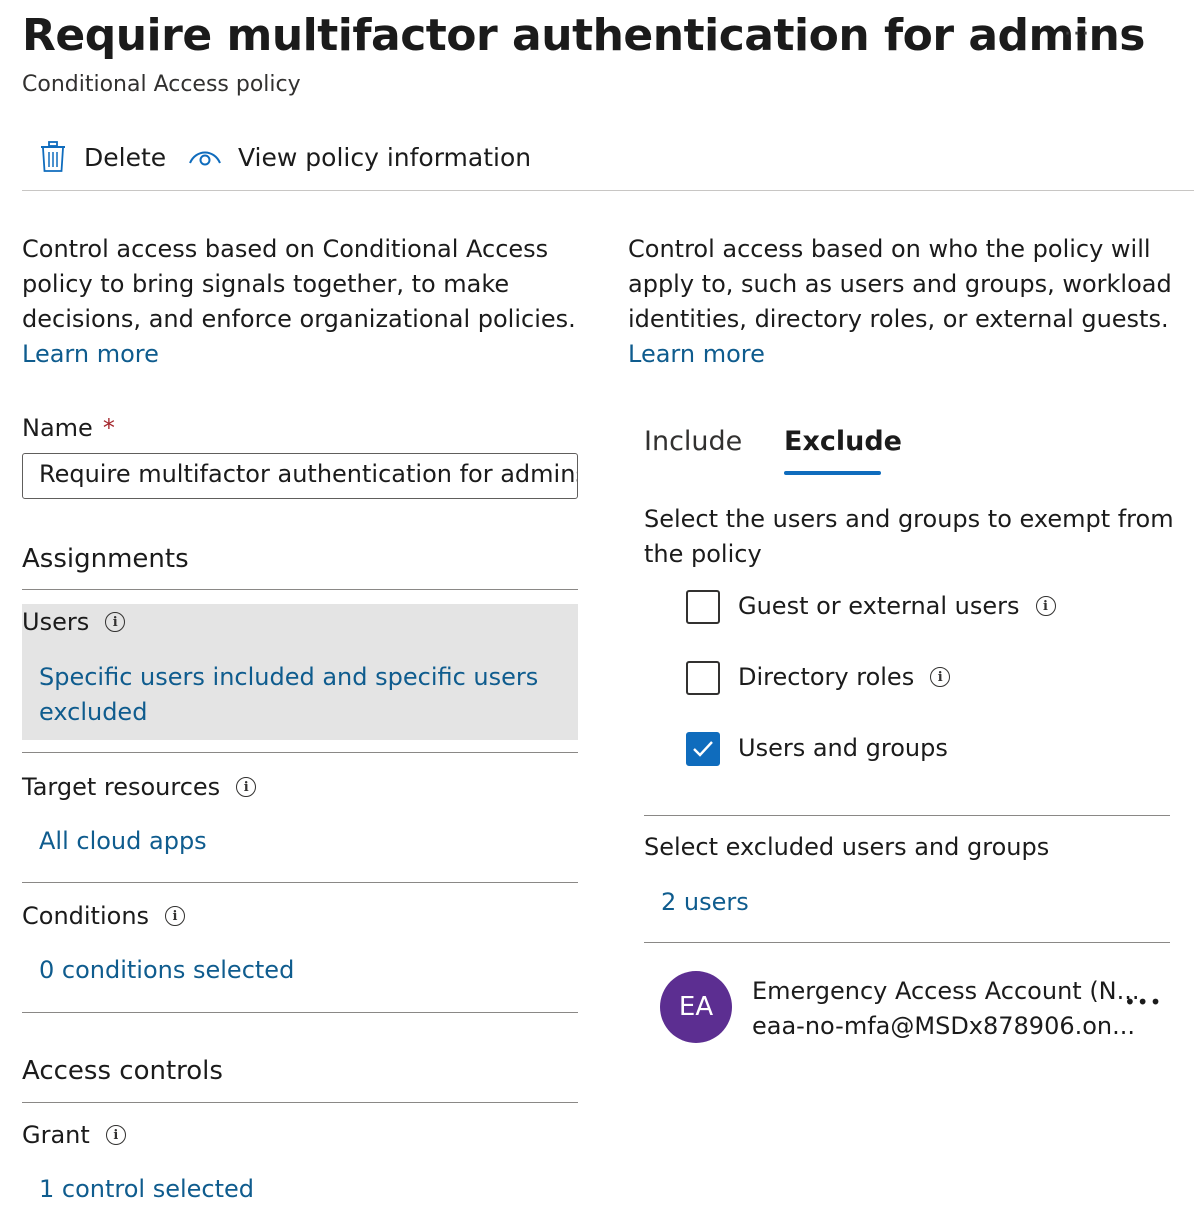 The height and width of the screenshot is (1222, 1200). What do you see at coordinates (385, 157) in the screenshot?
I see `view-policy-info-label: View policy information` at bounding box center [385, 157].